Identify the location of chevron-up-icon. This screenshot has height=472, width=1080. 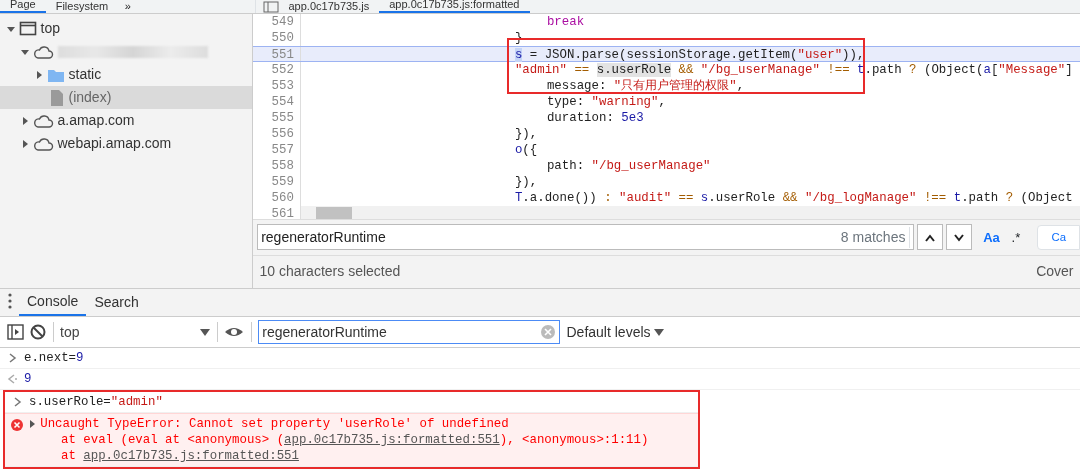
(930, 238).